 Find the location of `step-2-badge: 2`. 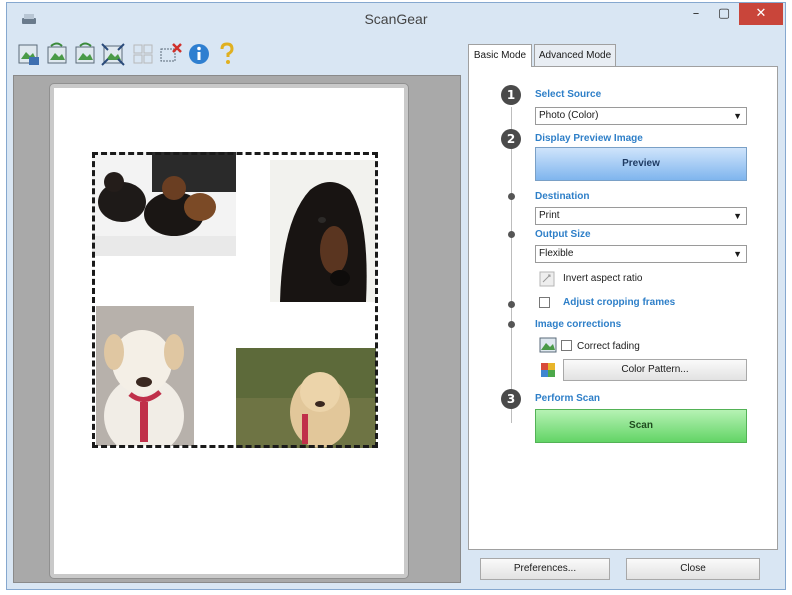

step-2-badge: 2 is located at coordinates (511, 139).